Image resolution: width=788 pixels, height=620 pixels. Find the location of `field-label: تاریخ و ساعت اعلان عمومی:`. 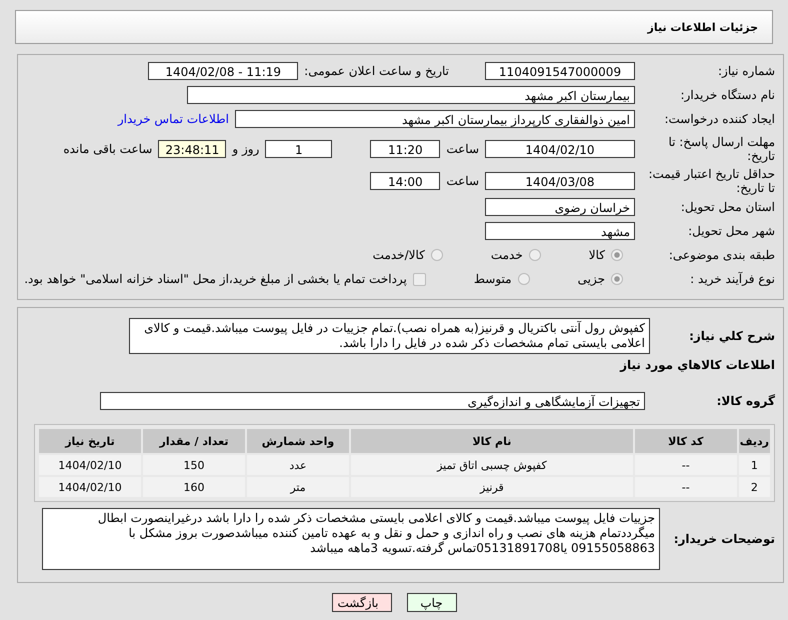

field-label: تاریخ و ساعت اعلان عمومی: is located at coordinates (376, 71).